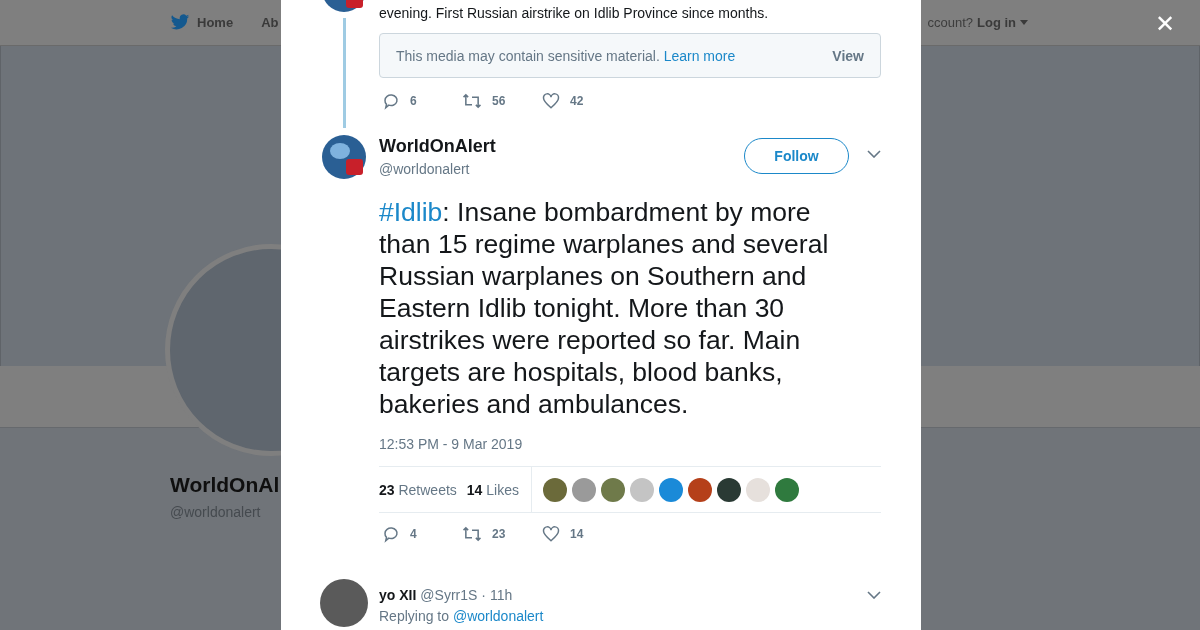 Image resolution: width=1200 pixels, height=630 pixels. I want to click on reply-count: 6, so click(413, 101).